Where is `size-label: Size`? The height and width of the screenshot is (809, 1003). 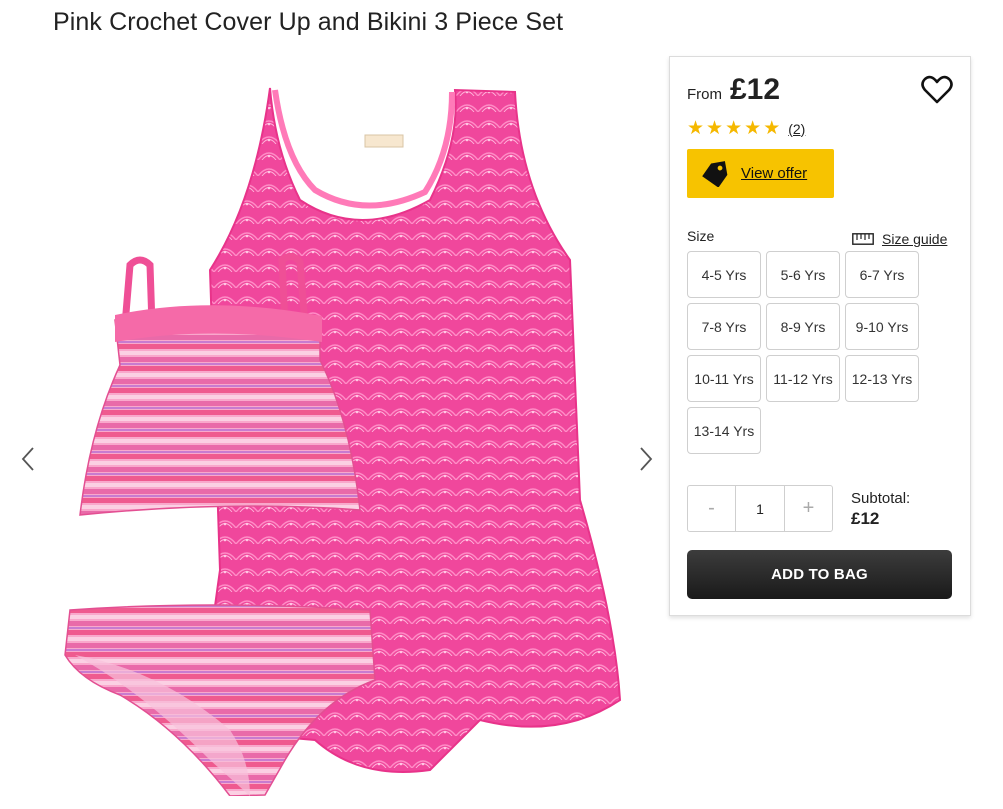 size-label: Size is located at coordinates (701, 236).